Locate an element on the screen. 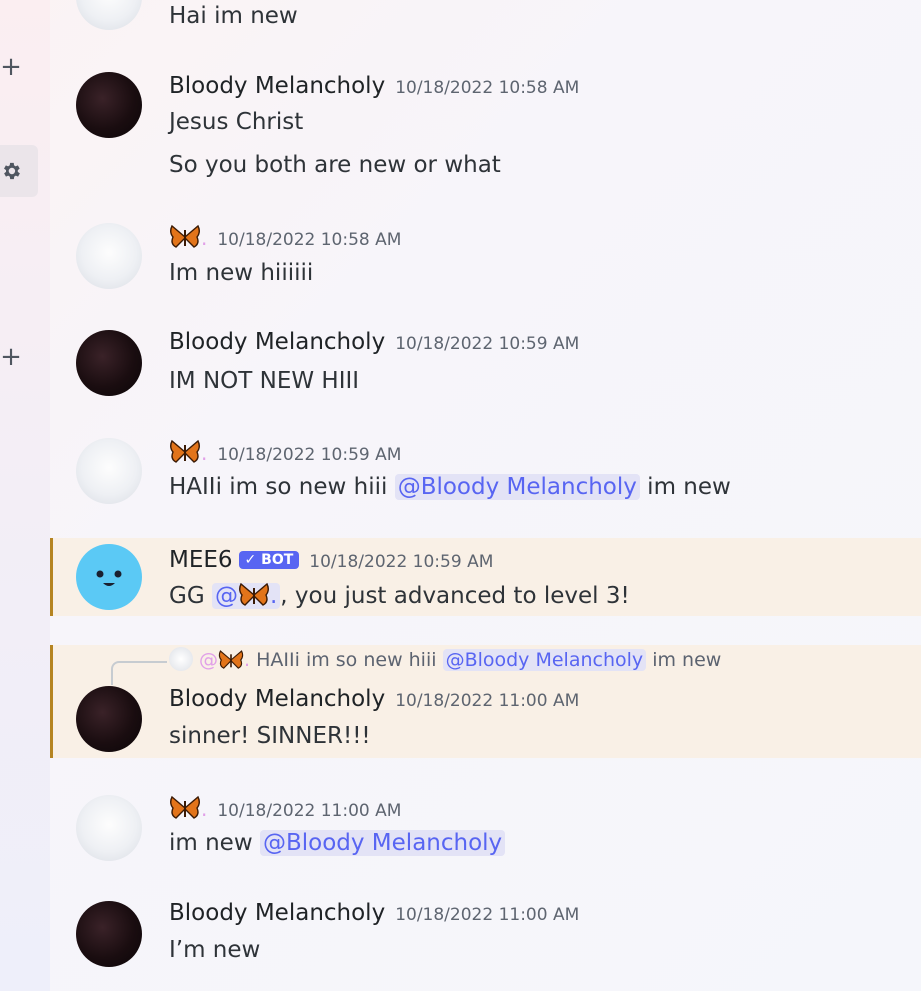 The height and width of the screenshot is (991, 921). mee6-face-icon is located at coordinates (109, 578).